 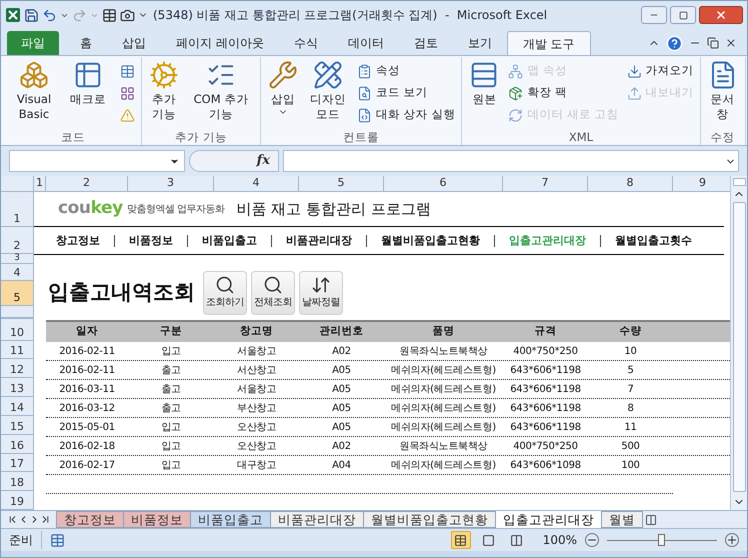 What do you see at coordinates (17, 482) in the screenshot?
I see `row-header: 18` at bounding box center [17, 482].